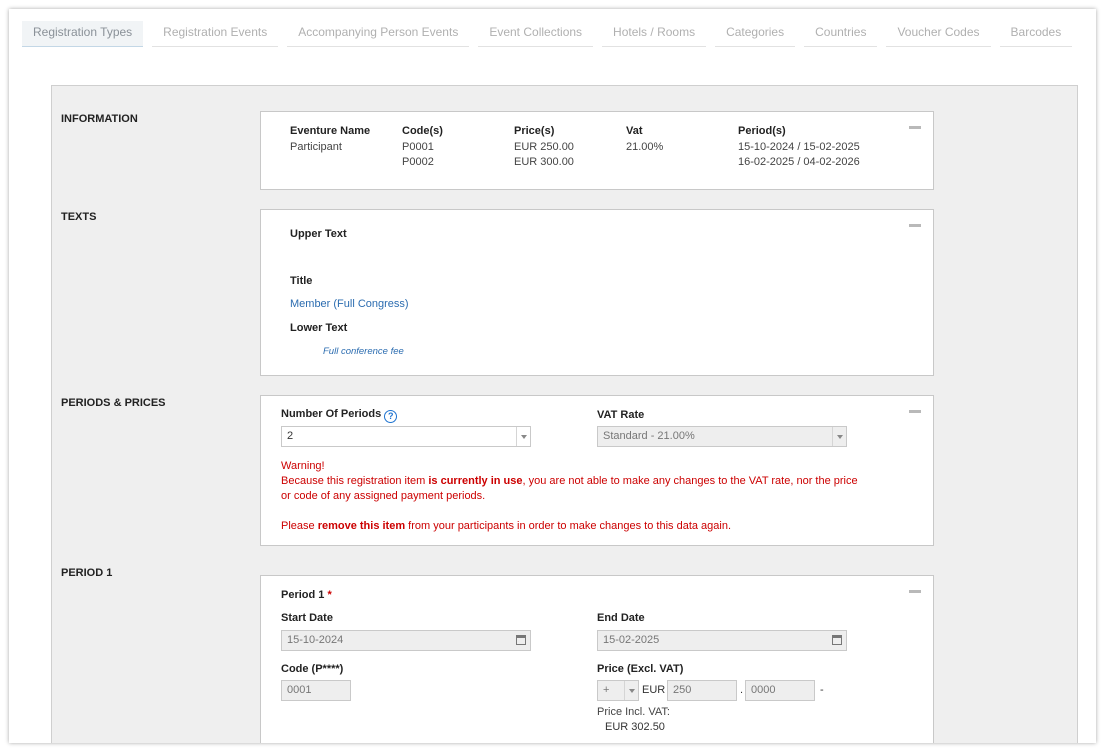  What do you see at coordinates (299, 690) in the screenshot?
I see `code-input-value: 0001` at bounding box center [299, 690].